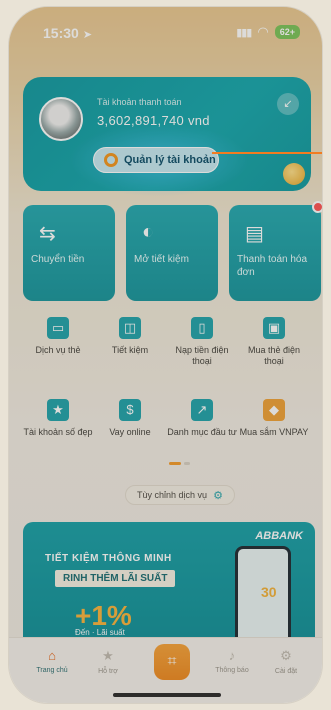 The width and height of the screenshot is (331, 710). I want to click on service-label: Dịch vụ thẻ, so click(58, 350).